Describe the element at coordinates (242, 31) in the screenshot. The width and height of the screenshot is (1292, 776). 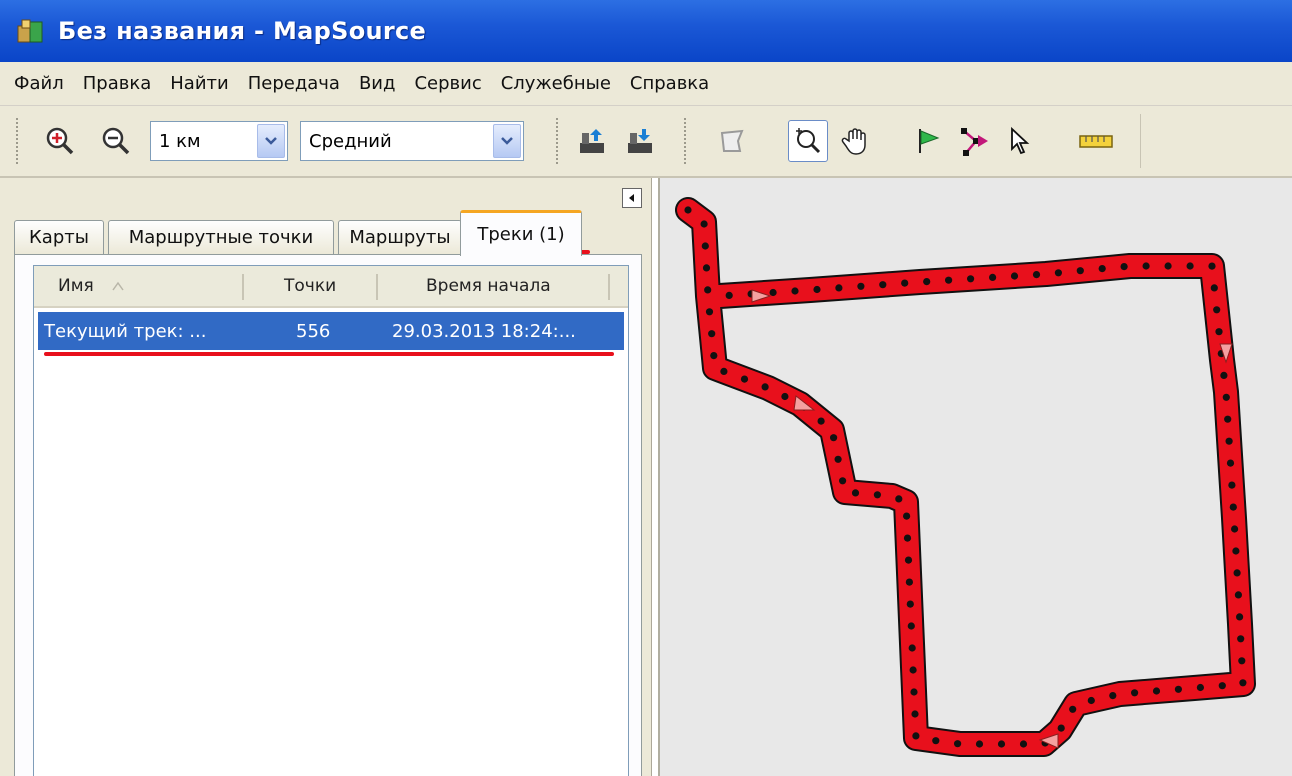
I see `window-title: Без названия - MapSource` at that location.